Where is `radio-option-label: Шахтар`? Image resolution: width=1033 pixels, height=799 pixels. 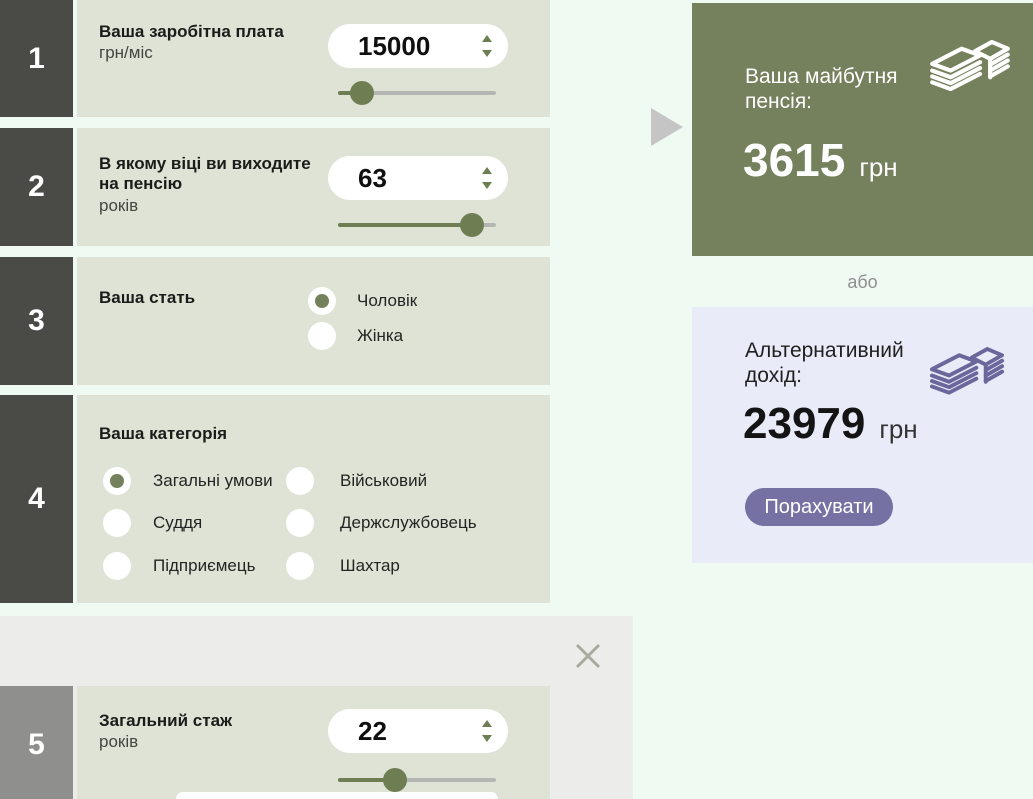 radio-option-label: Шахтар is located at coordinates (370, 565).